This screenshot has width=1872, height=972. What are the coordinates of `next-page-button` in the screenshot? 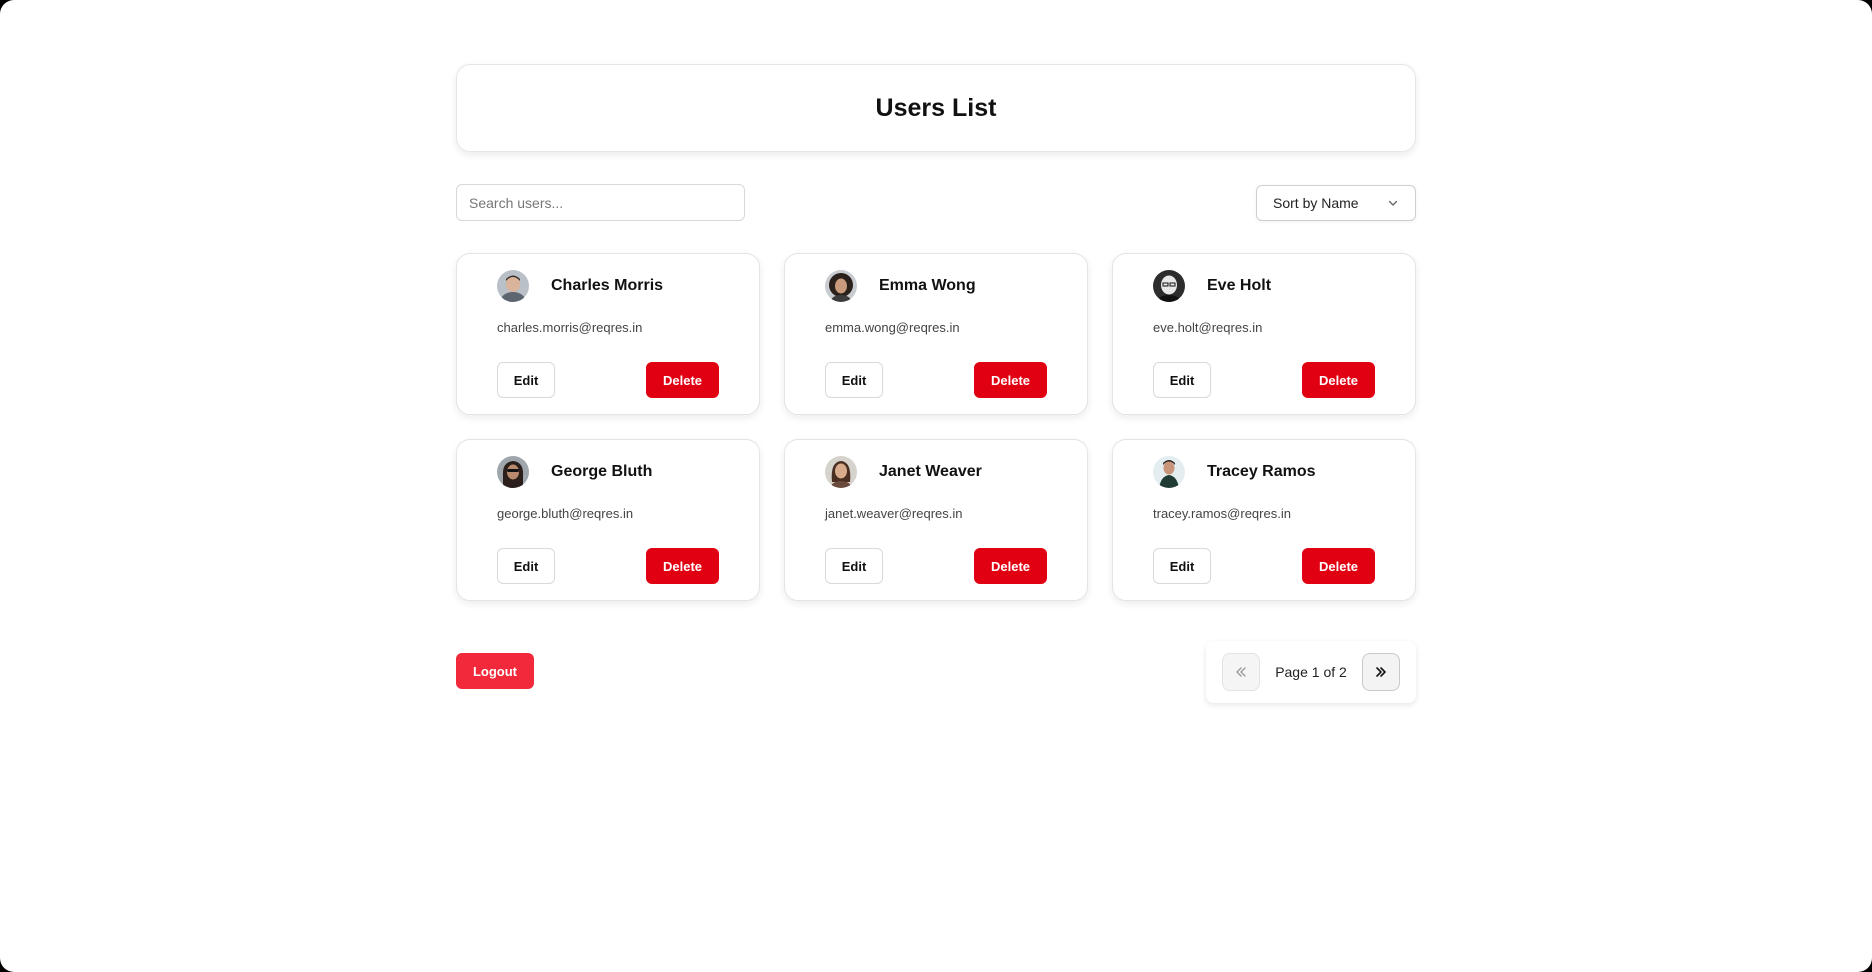 It's located at (1381, 672).